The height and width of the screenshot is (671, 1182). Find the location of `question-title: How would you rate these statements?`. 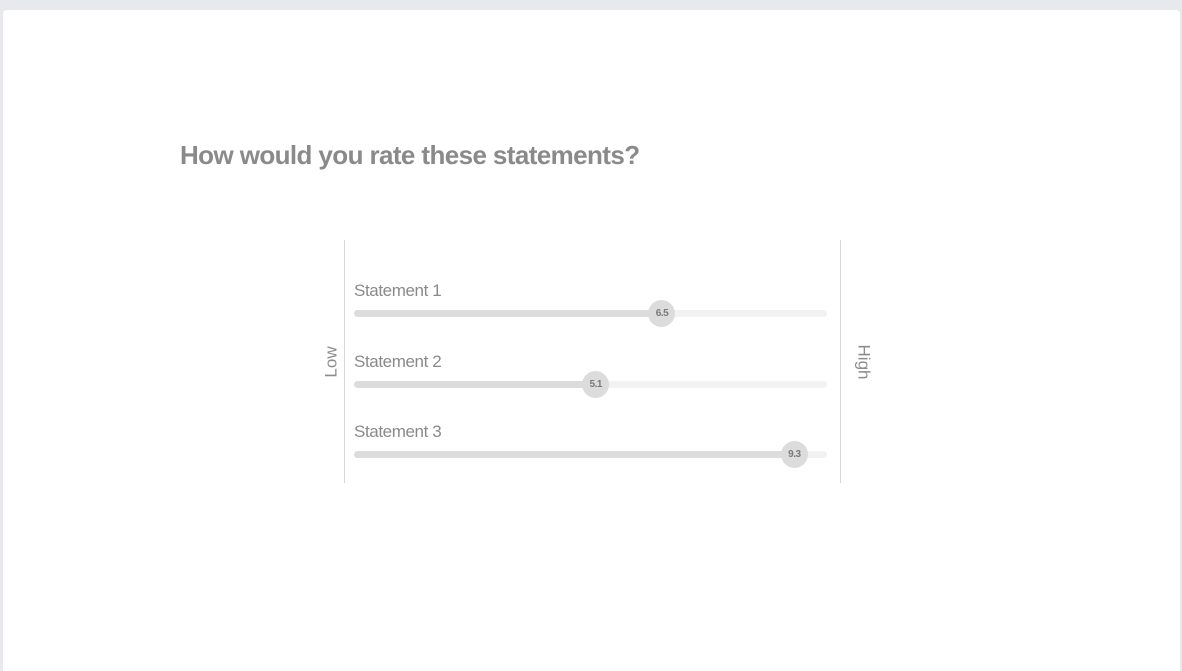

question-title: How would you rate these statements? is located at coordinates (410, 155).